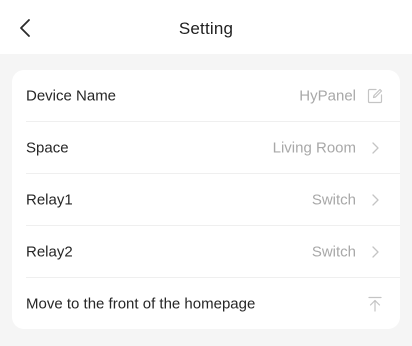 The width and height of the screenshot is (412, 346). What do you see at coordinates (49, 252) in the screenshot?
I see `relay2-label: Relay2` at bounding box center [49, 252].